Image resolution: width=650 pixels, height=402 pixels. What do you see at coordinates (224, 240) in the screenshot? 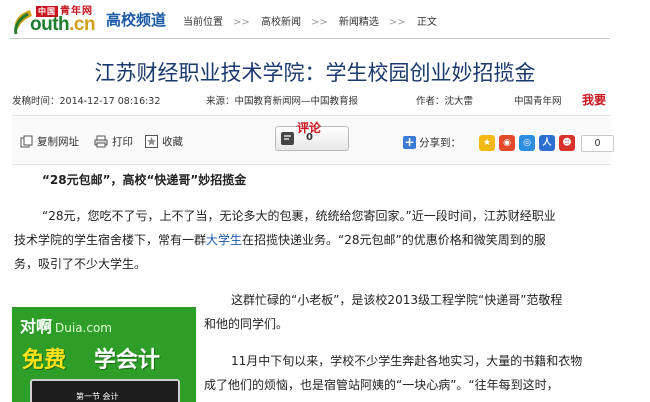
I see `college-student-link: 大学生` at bounding box center [224, 240].